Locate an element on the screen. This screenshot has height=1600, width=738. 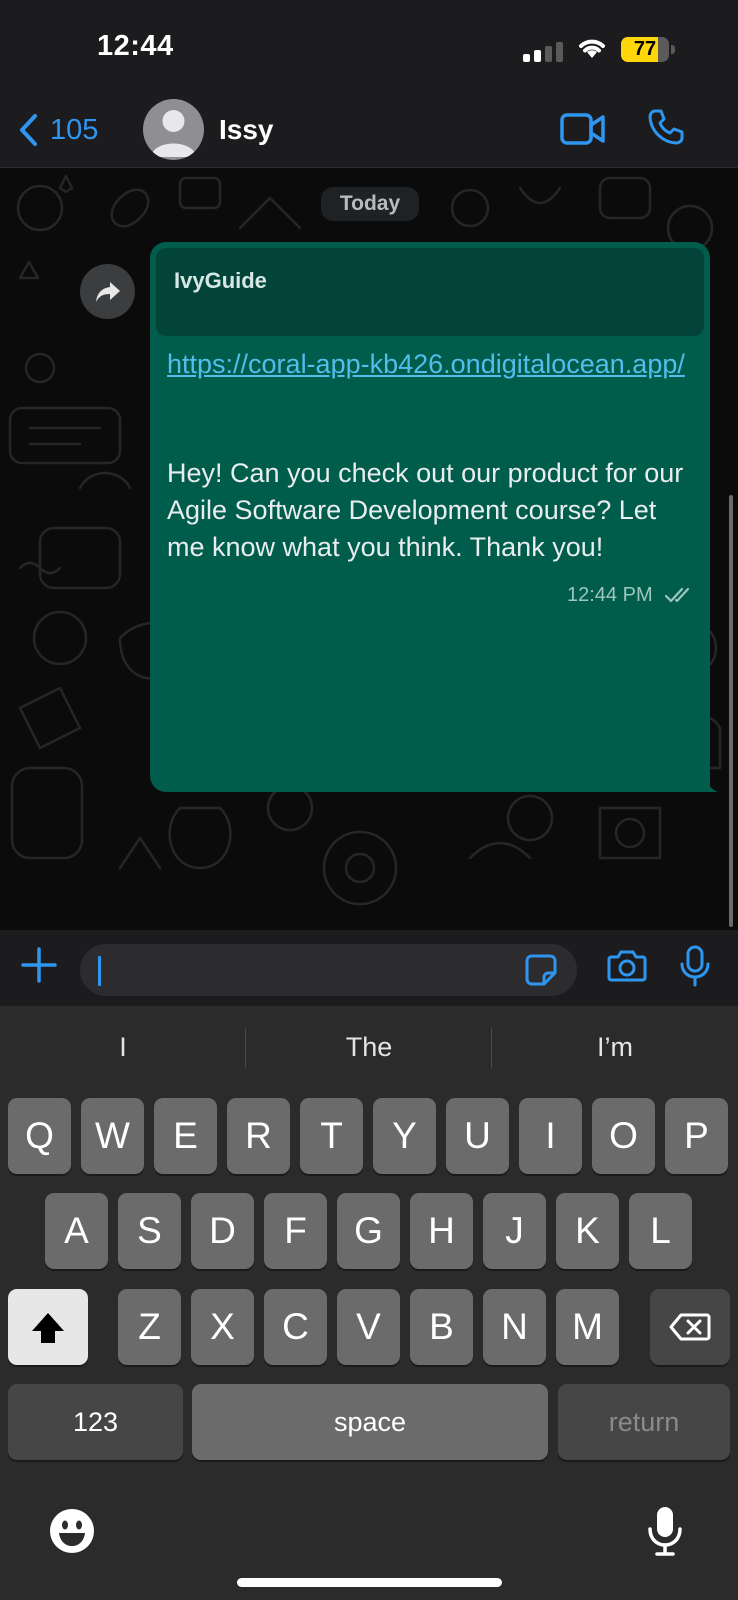
key-f: F is located at coordinates (295, 1231).